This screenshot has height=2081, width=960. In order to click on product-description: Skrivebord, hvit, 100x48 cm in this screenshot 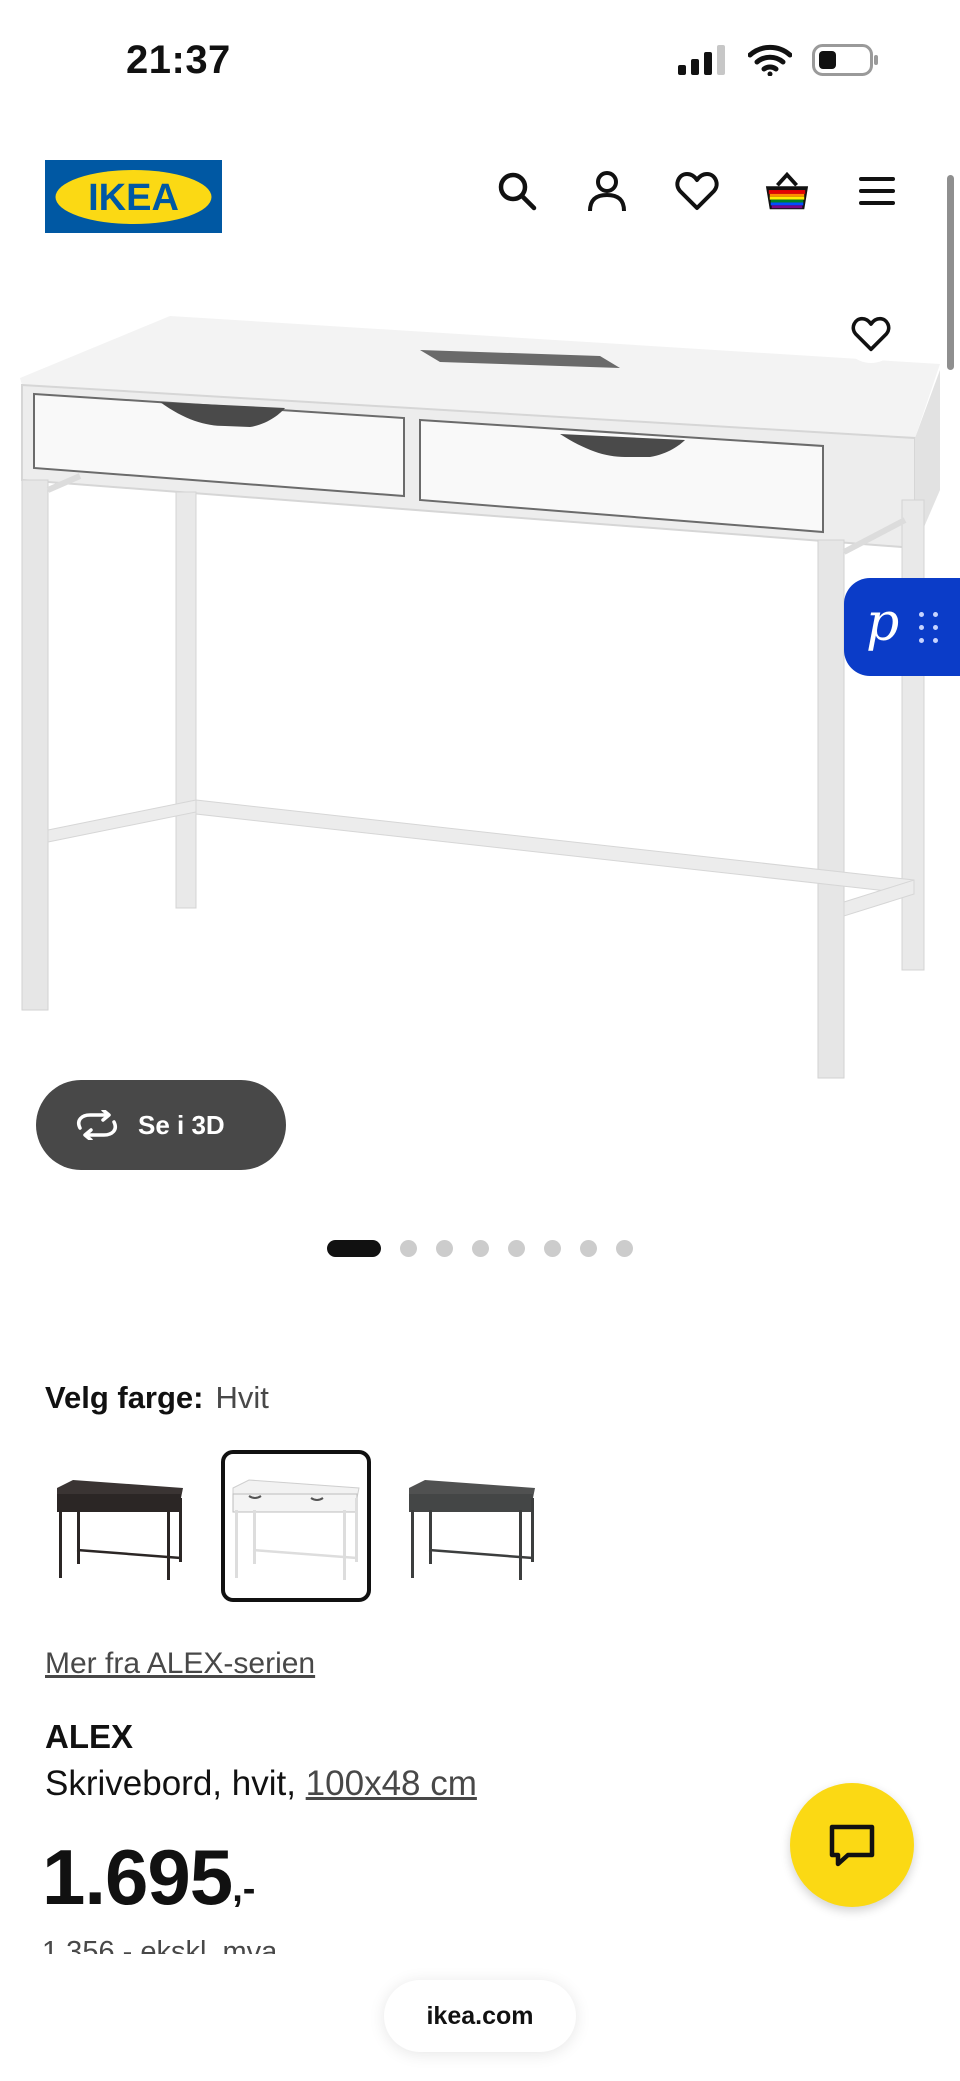, I will do `click(261, 1784)`.